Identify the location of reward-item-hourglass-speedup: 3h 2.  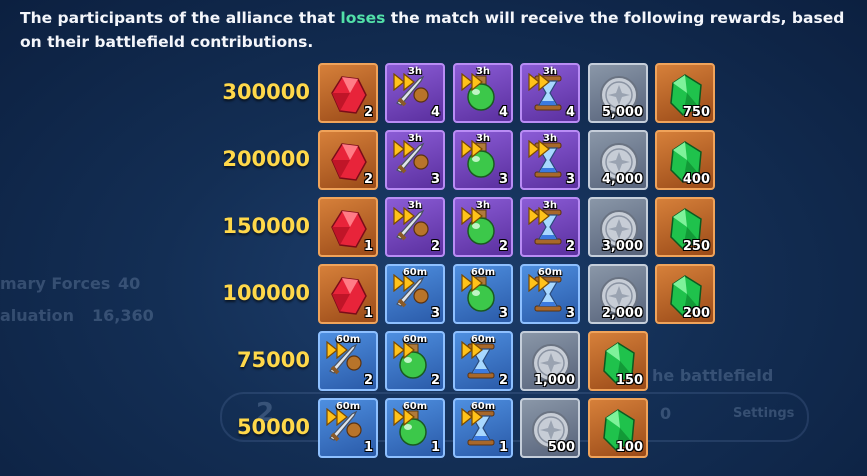
(550, 227).